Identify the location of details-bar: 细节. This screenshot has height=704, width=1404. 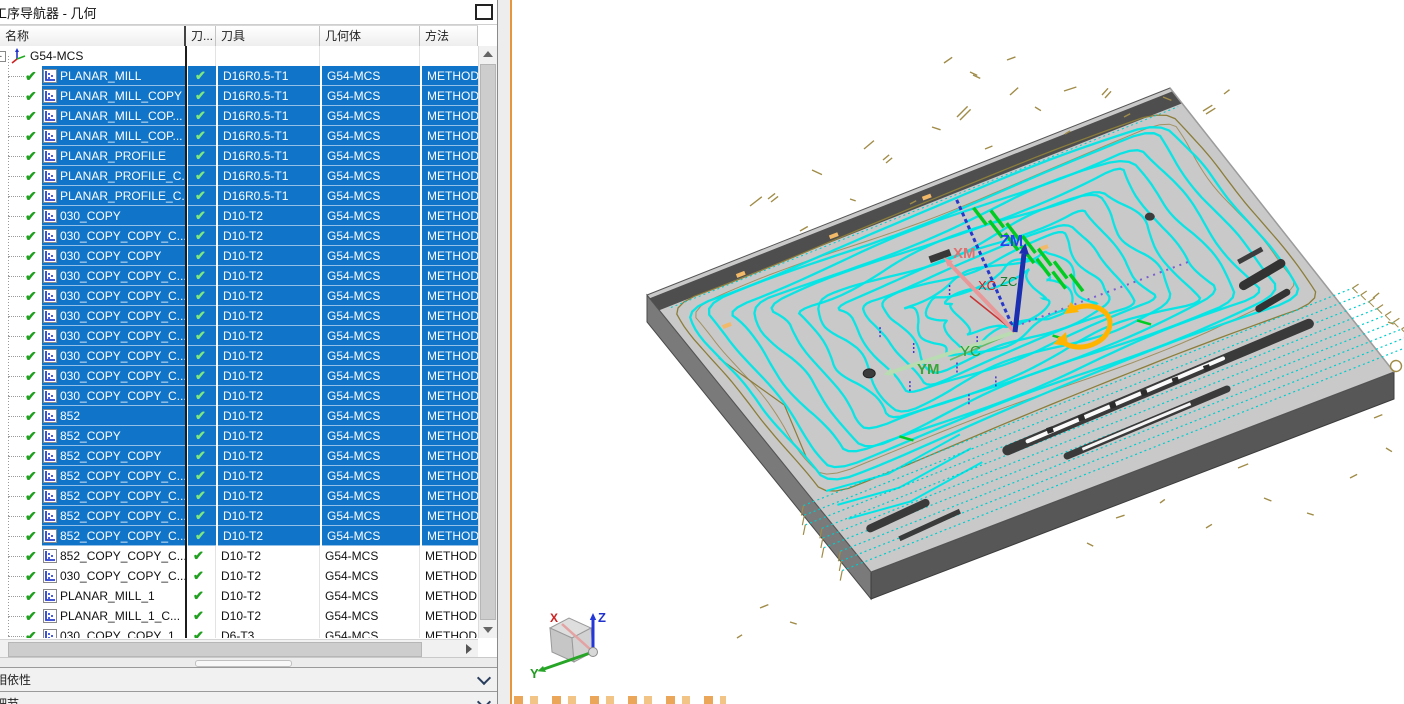
(248, 697).